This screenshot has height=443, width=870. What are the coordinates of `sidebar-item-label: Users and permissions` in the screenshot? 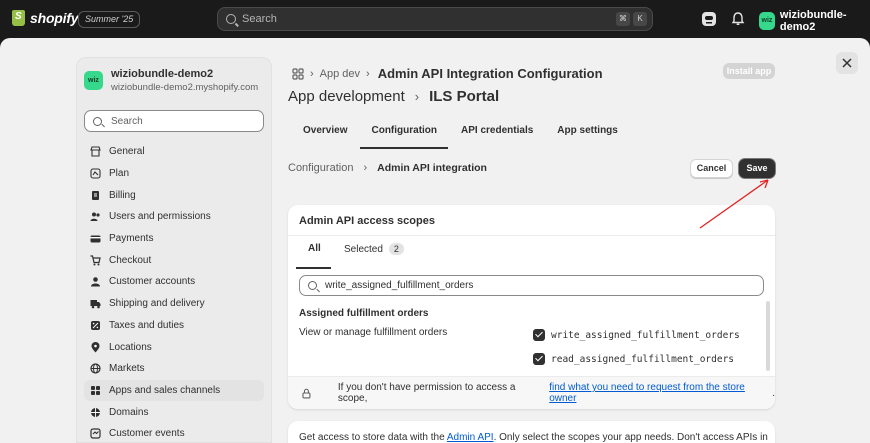 It's located at (160, 217).